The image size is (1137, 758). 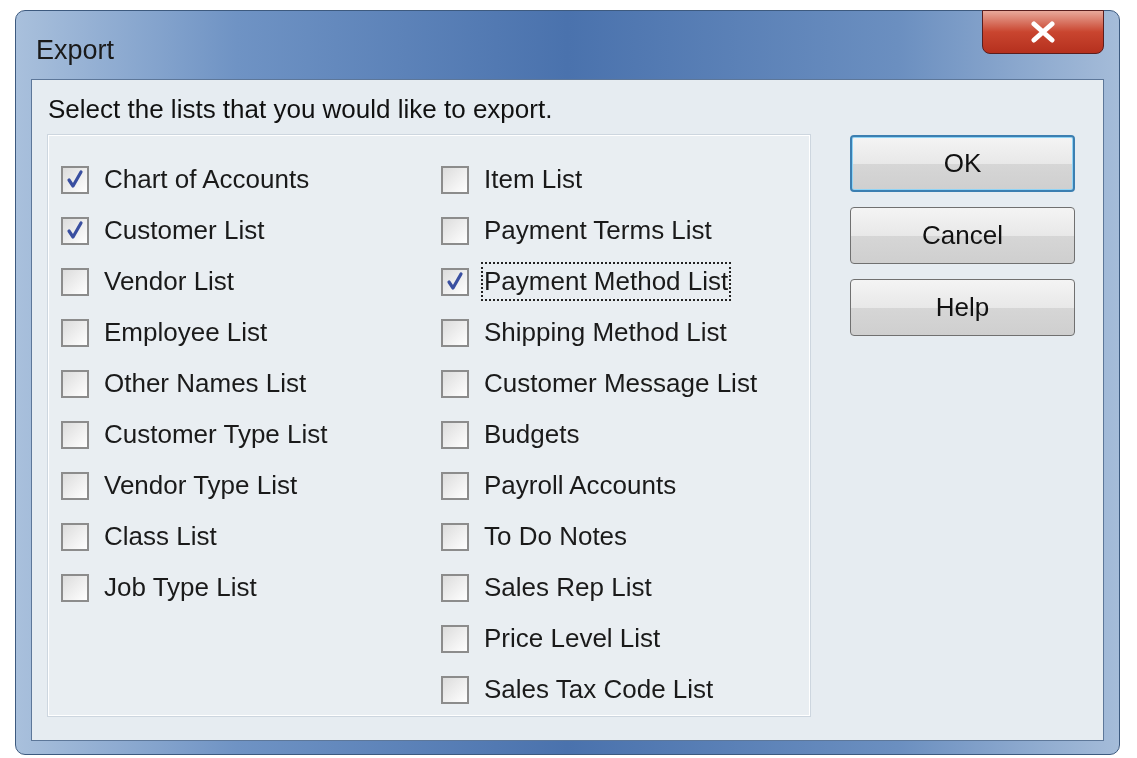 What do you see at coordinates (606, 281) in the screenshot?
I see `checkbox-label: Payment Method List` at bounding box center [606, 281].